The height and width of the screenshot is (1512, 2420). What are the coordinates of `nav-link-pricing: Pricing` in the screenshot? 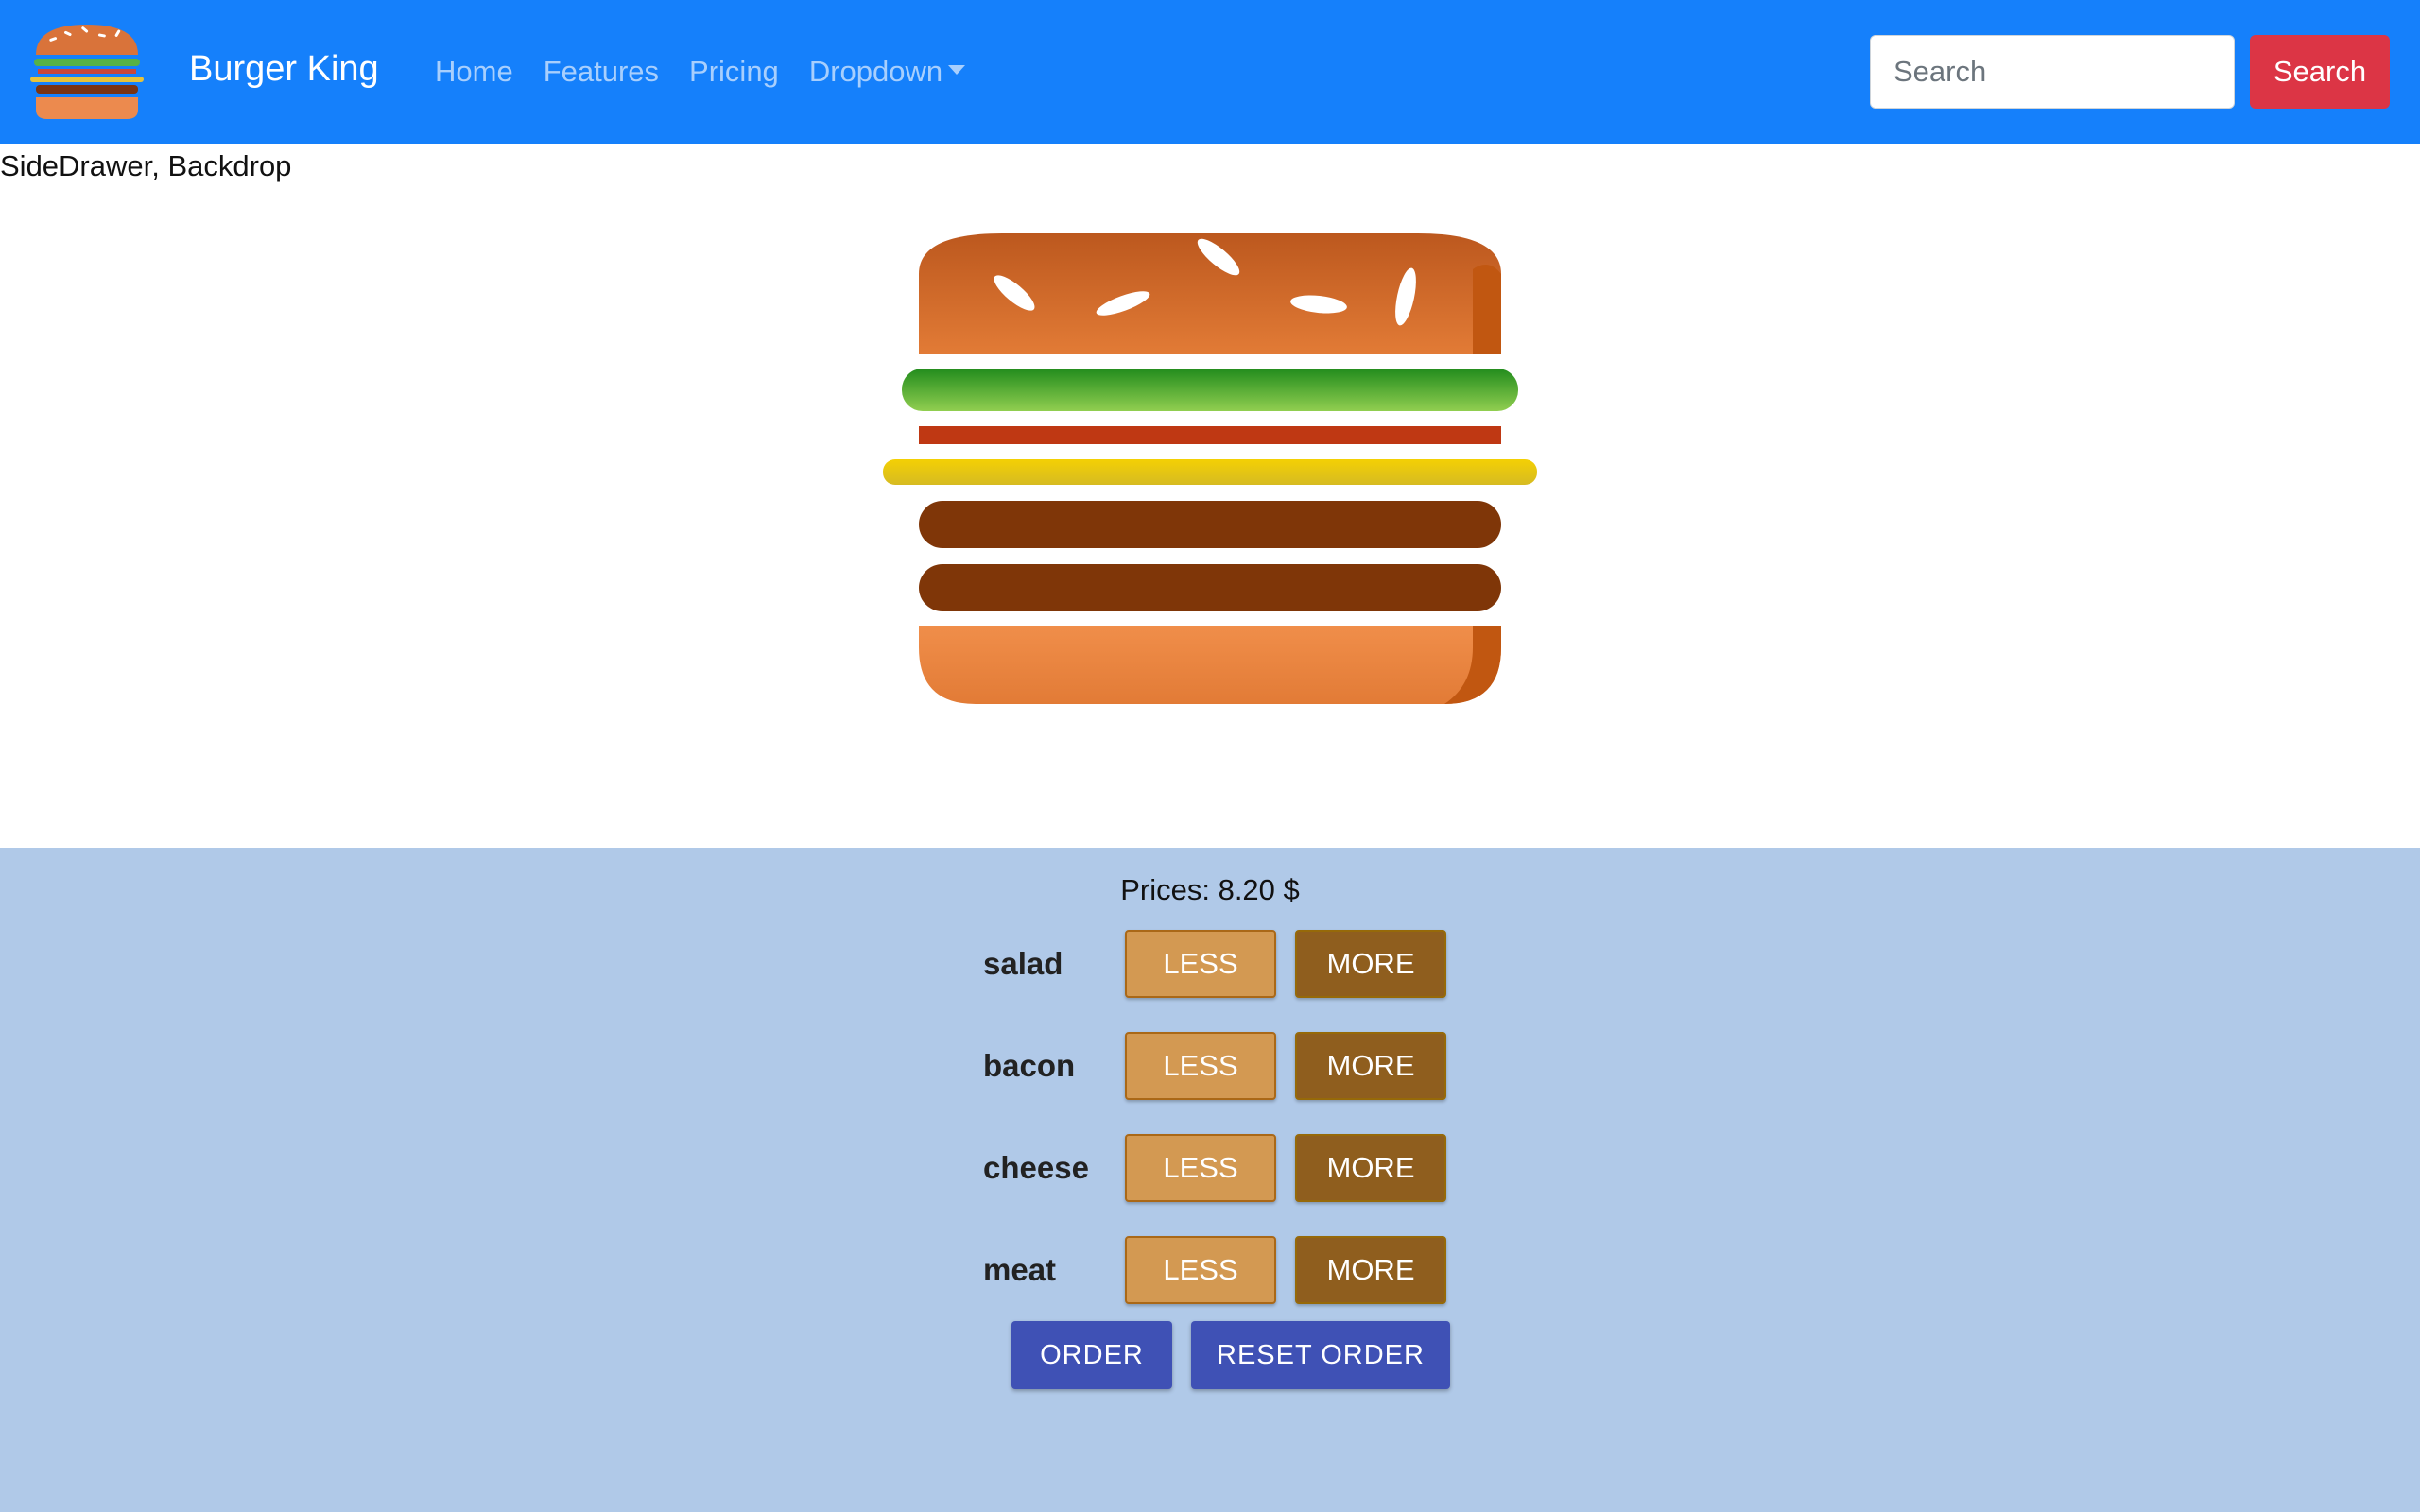 It's located at (734, 71).